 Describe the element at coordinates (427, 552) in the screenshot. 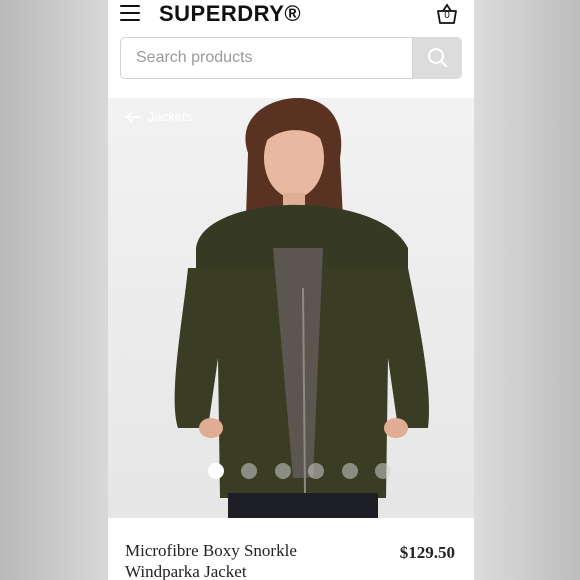

I see `product-price: $129.50` at that location.